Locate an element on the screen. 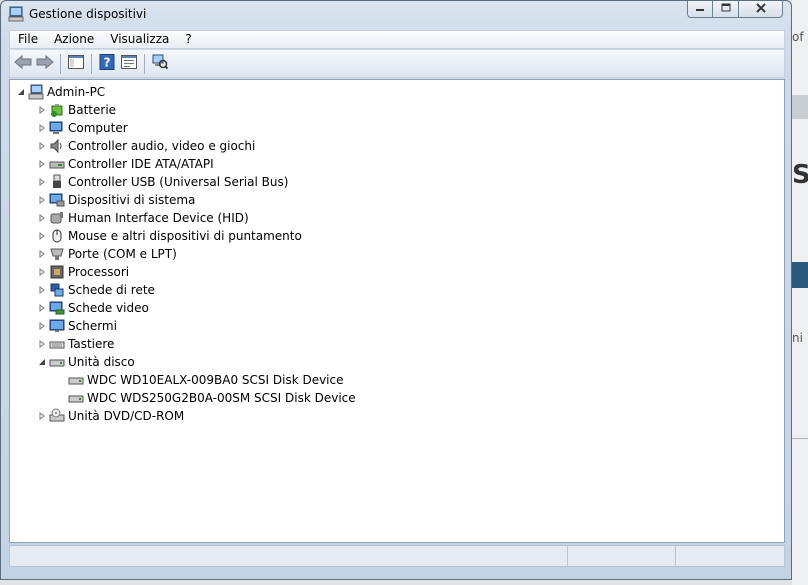  forward-arrow-icon is located at coordinates (45, 63).